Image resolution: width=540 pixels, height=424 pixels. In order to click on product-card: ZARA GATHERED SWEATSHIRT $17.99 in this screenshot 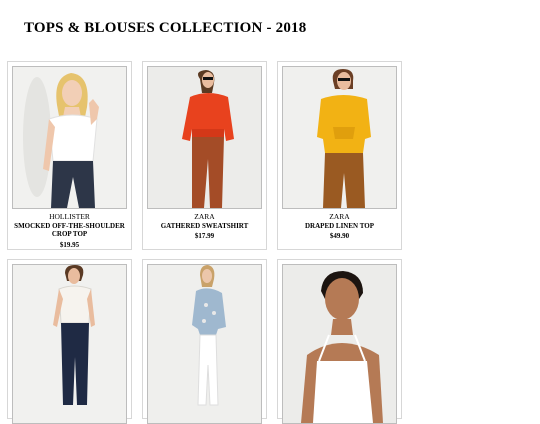, I will do `click(204, 155)`.